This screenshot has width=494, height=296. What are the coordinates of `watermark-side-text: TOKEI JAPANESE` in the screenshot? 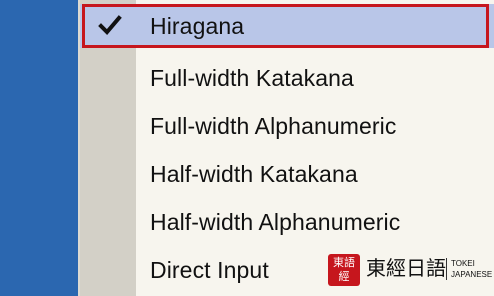 It's located at (469, 269).